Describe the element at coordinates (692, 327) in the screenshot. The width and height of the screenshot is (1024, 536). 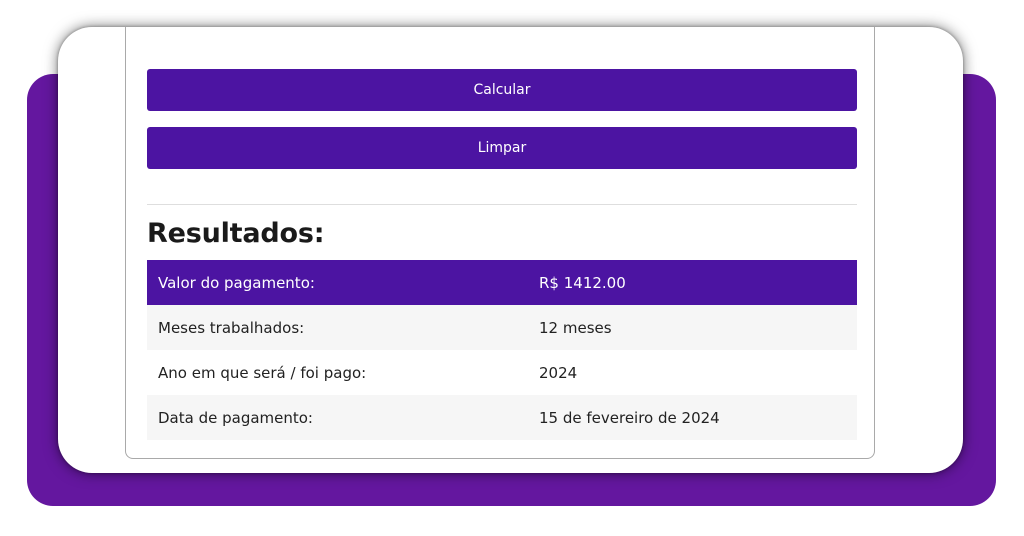
I see `months-worked-value: 12 meses` at that location.